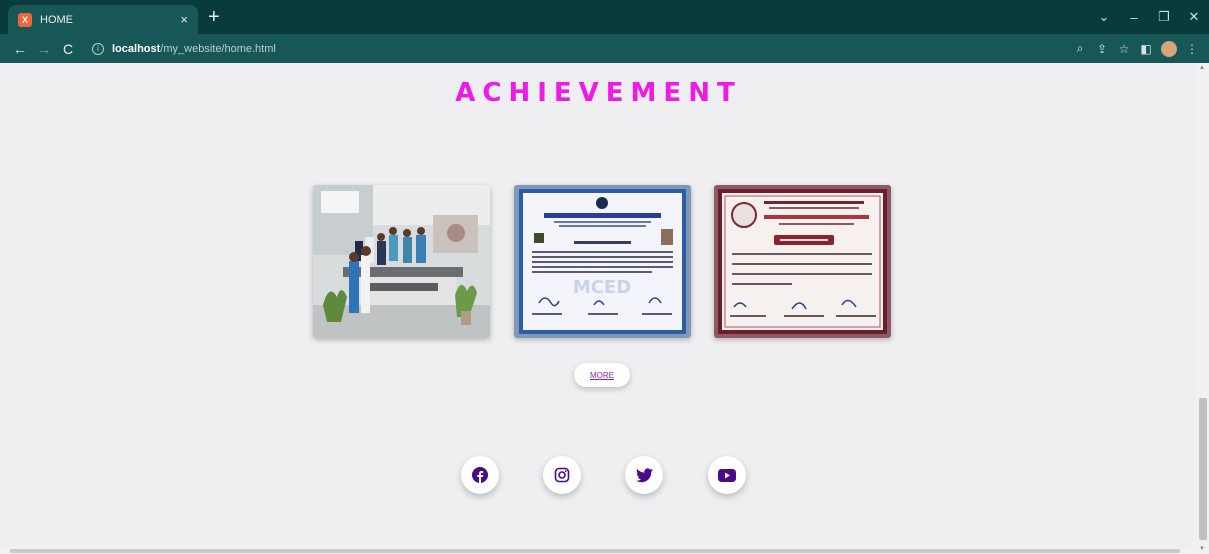 Image resolution: width=1209 pixels, height=554 pixels. I want to click on achievement-heading: ACHIEVEMENT, so click(598, 93).